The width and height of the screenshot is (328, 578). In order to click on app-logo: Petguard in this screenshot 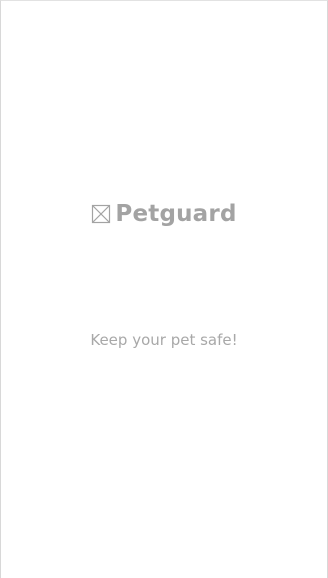, I will do `click(164, 214)`.